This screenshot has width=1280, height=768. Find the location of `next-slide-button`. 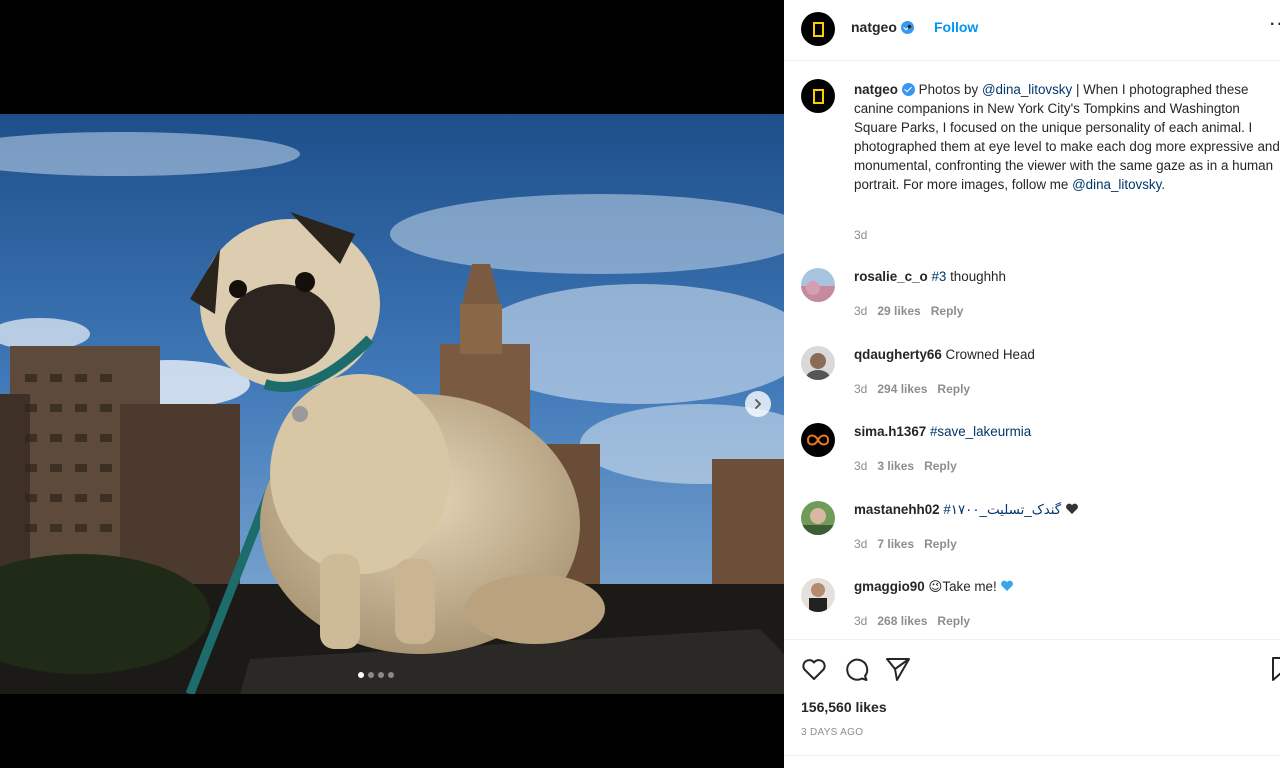

next-slide-button is located at coordinates (758, 404).